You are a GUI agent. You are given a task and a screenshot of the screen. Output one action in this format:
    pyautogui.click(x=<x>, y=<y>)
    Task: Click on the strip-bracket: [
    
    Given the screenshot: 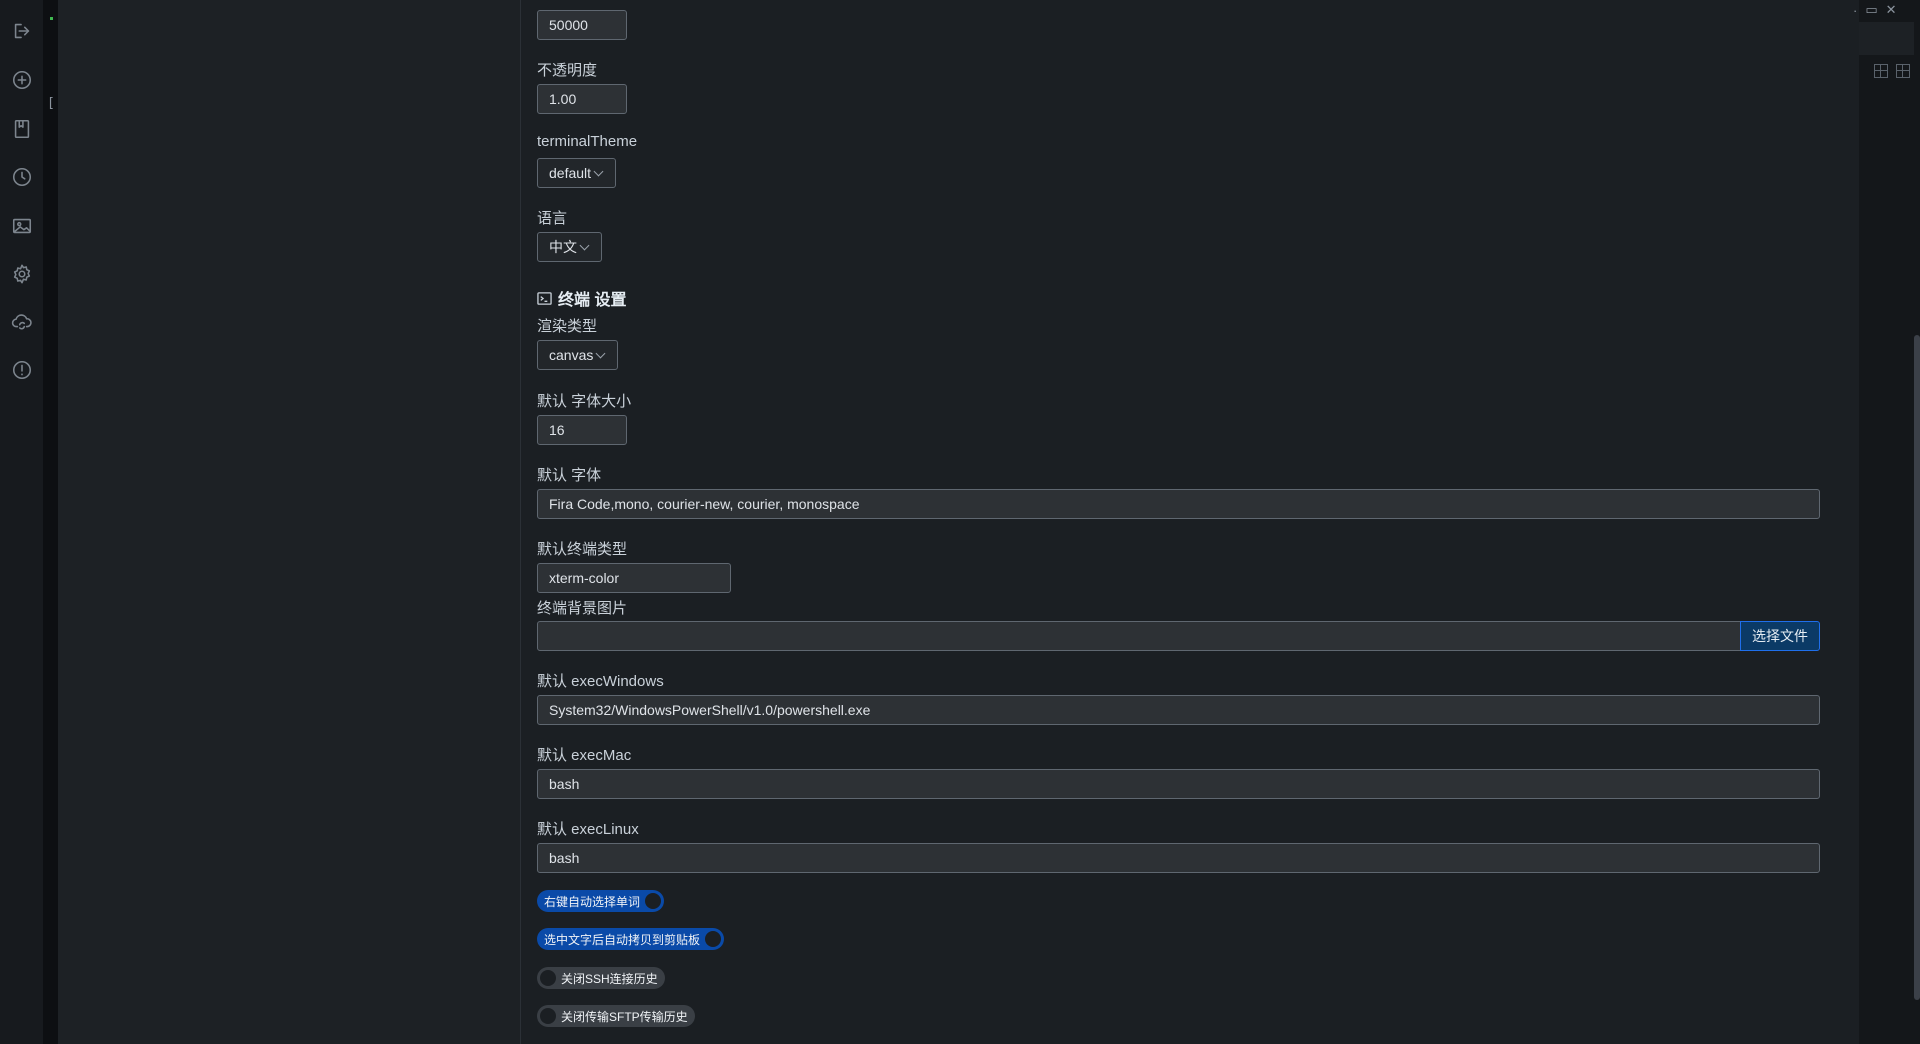 What is the action you would take?
    pyautogui.click(x=51, y=103)
    